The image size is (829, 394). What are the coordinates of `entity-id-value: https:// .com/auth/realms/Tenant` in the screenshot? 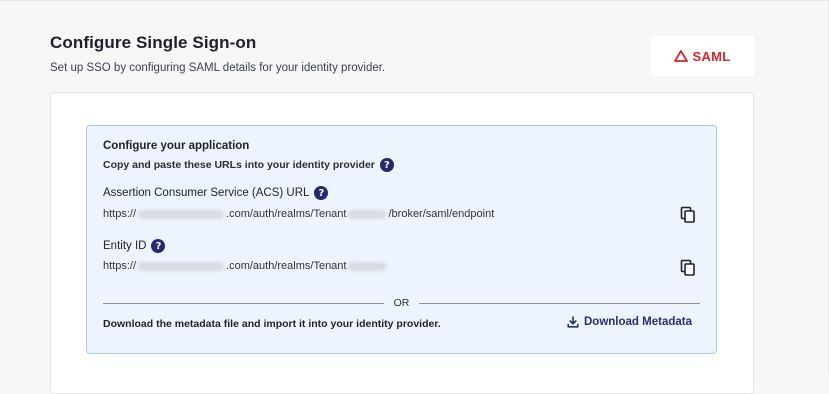 It's located at (245, 266).